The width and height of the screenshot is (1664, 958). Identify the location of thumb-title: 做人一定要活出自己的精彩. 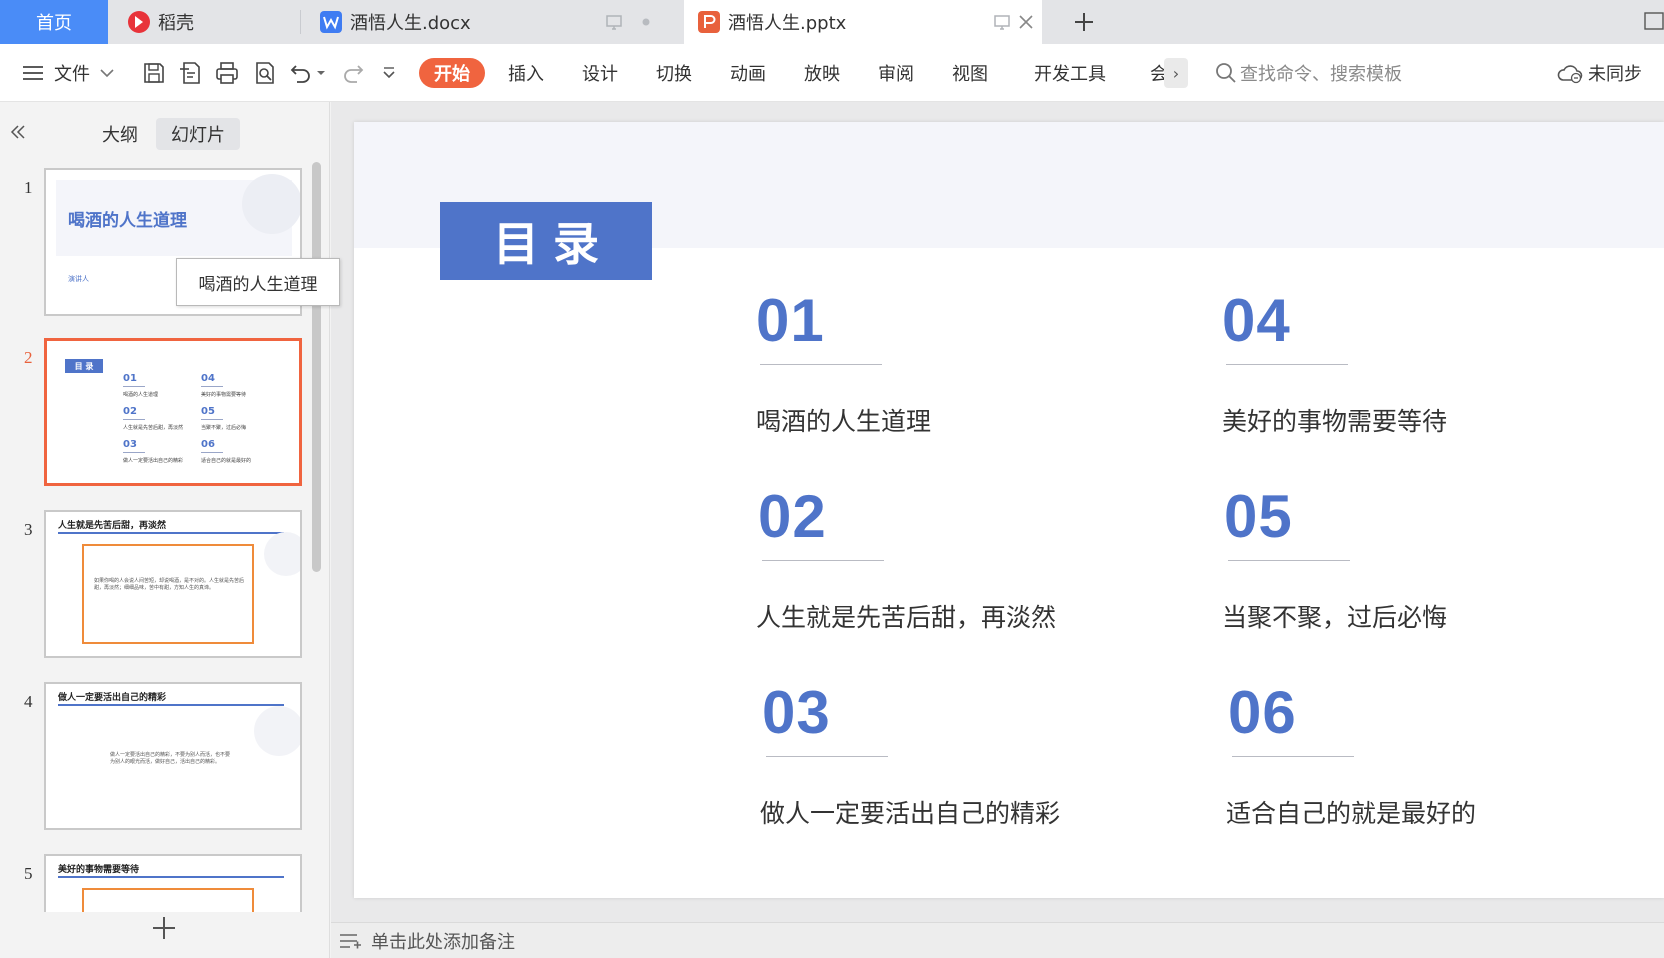
(112, 698).